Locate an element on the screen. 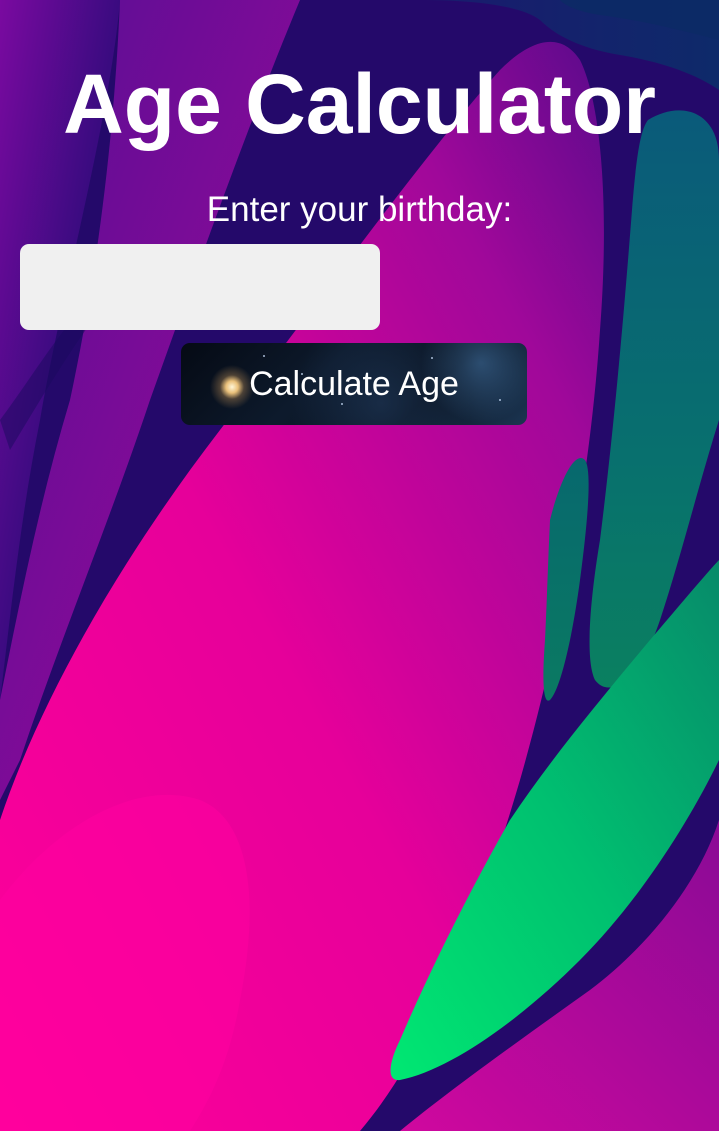 The image size is (719, 1131). birthday-label: Enter your birthday: is located at coordinates (359, 209).